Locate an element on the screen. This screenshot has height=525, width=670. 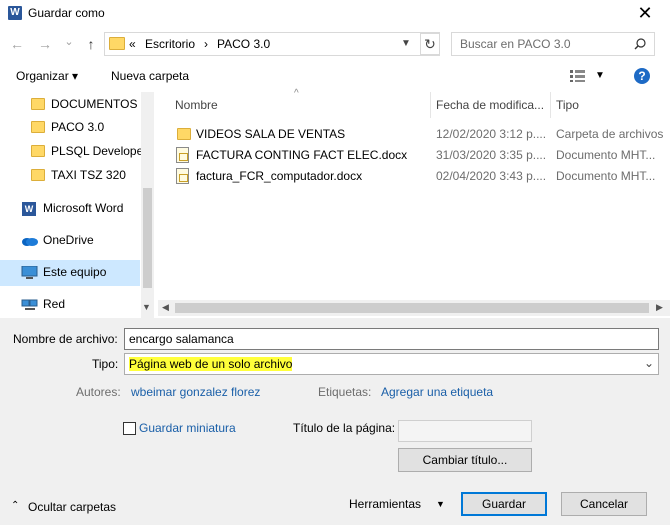
column-header-type: Tipo is located at coordinates (567, 105).